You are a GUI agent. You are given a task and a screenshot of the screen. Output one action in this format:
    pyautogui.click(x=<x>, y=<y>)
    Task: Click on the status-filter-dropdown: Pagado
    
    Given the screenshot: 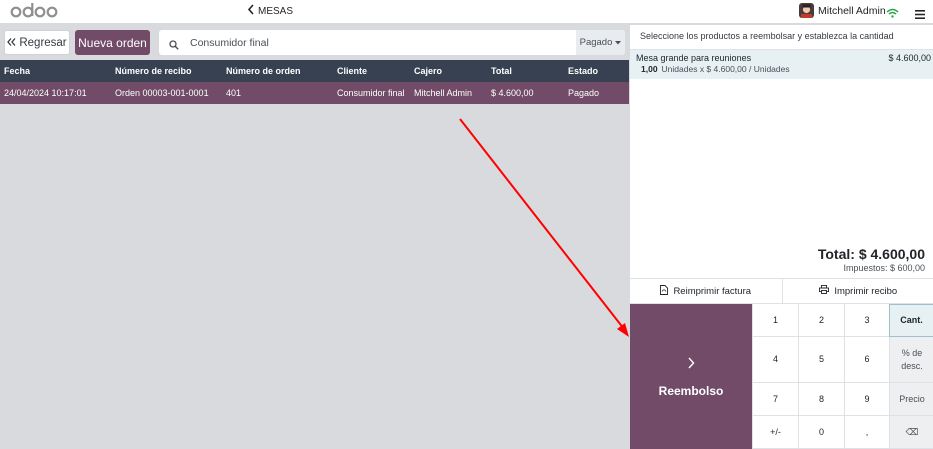 What is the action you would take?
    pyautogui.click(x=600, y=42)
    